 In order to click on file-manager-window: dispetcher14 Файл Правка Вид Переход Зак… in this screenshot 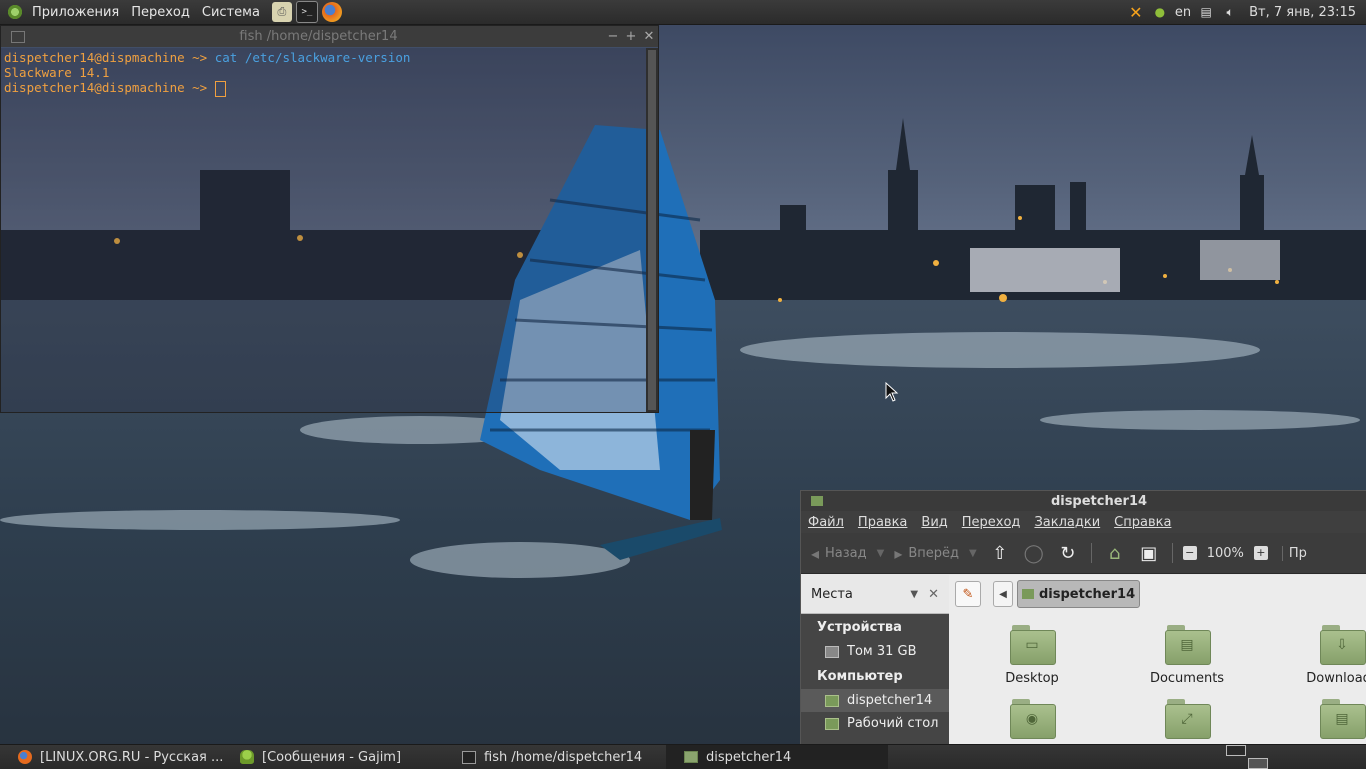, I will do `click(1083, 618)`.